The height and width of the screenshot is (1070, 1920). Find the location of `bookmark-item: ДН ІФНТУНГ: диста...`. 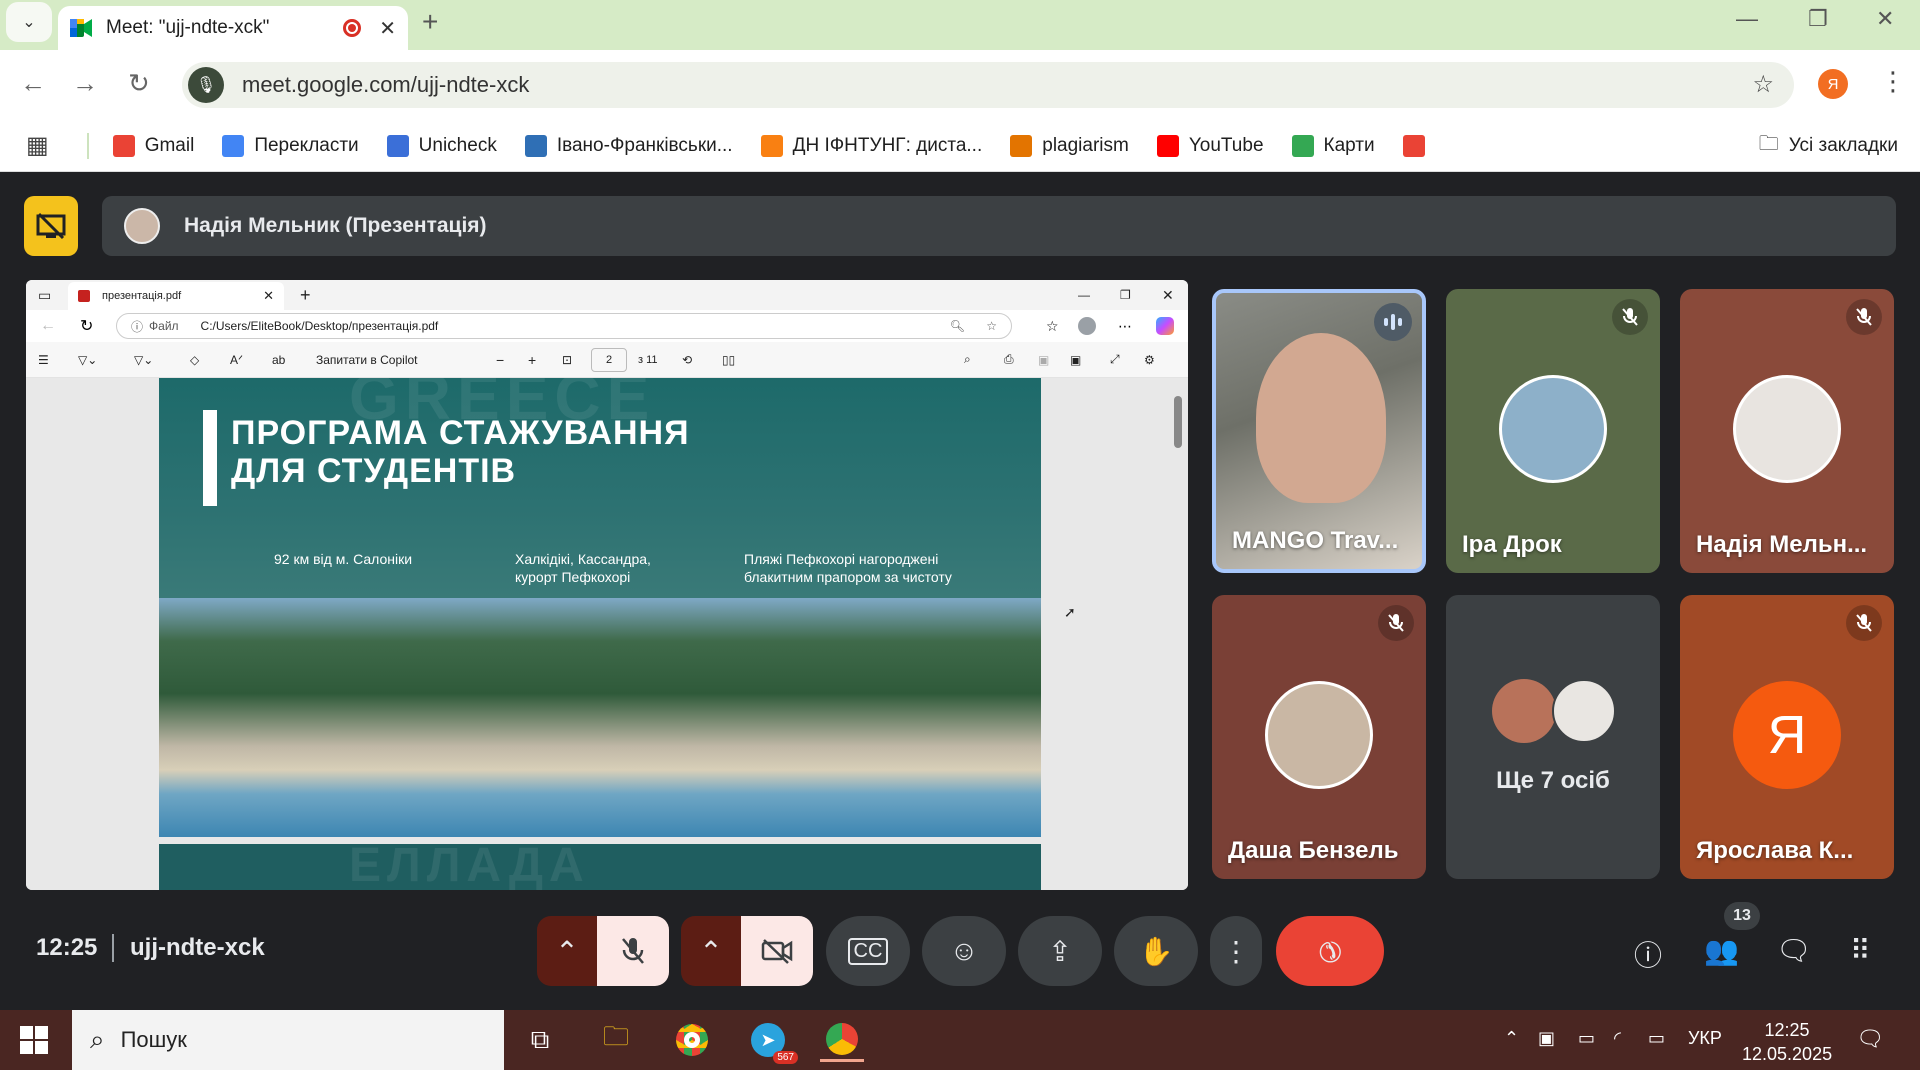

bookmark-item: ДН ІФНТУНГ: диста... is located at coordinates (871, 145).